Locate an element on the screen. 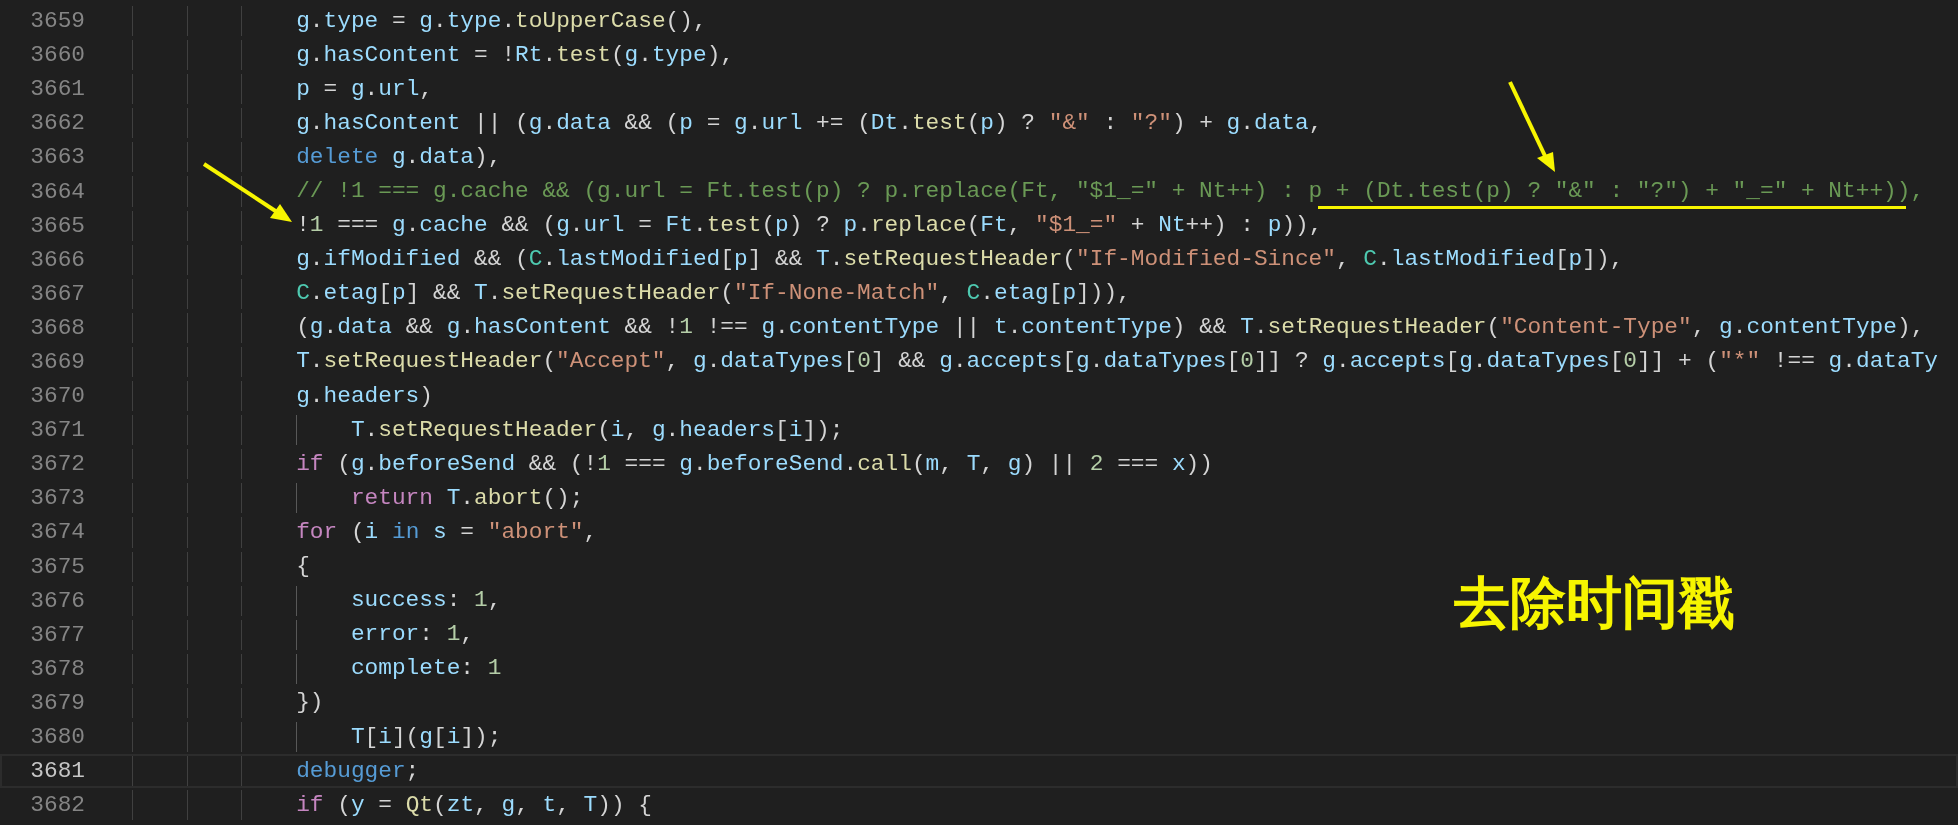 The image size is (1958, 825). line-number: 3679 is located at coordinates (57, 703).